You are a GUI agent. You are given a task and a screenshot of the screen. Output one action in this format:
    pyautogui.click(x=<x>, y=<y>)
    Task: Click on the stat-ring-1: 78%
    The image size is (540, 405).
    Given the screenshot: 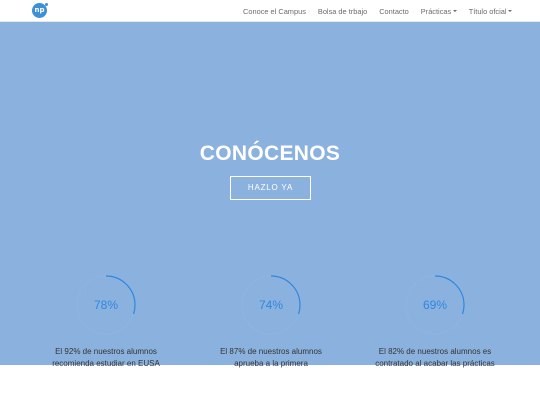 What is the action you would take?
    pyautogui.click(x=106, y=305)
    